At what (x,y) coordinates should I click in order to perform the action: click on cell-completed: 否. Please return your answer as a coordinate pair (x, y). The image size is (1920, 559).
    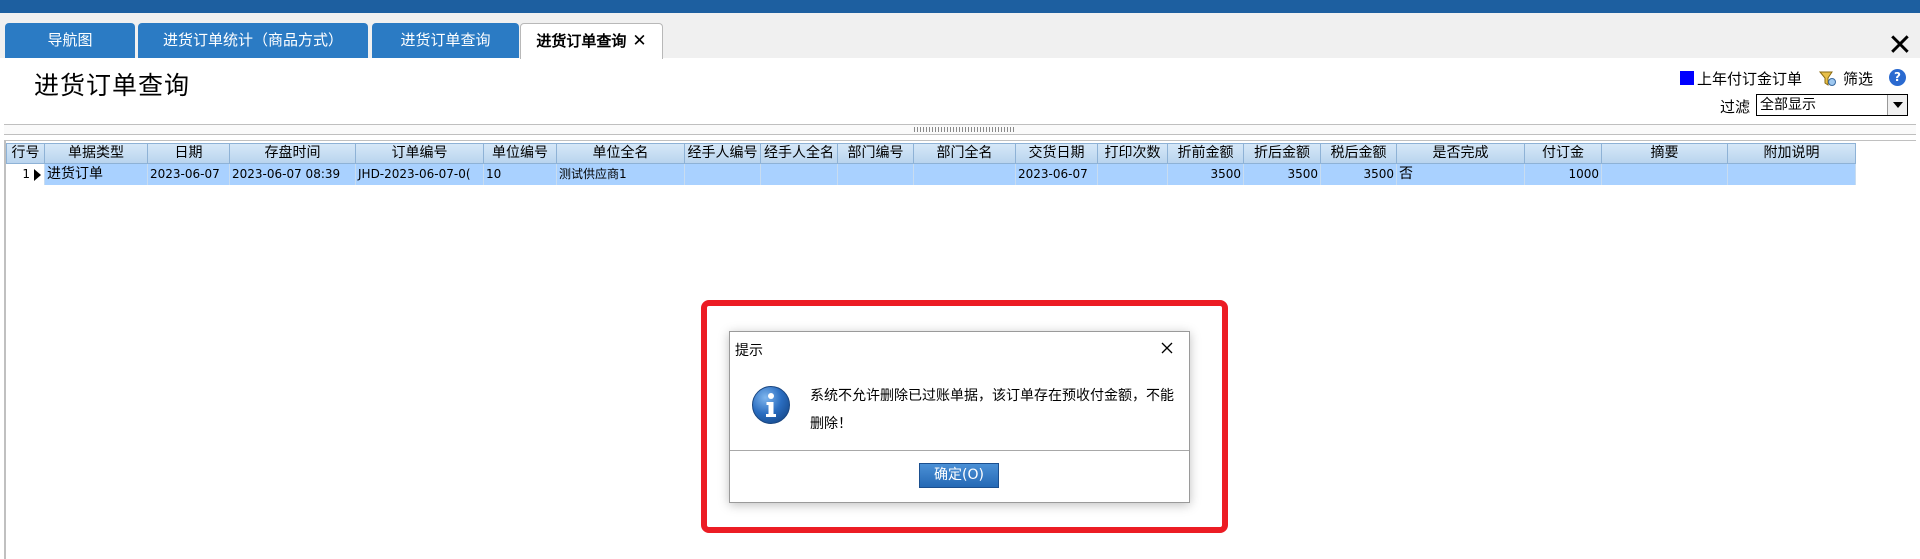
    Looking at the image, I should click on (1461, 174).